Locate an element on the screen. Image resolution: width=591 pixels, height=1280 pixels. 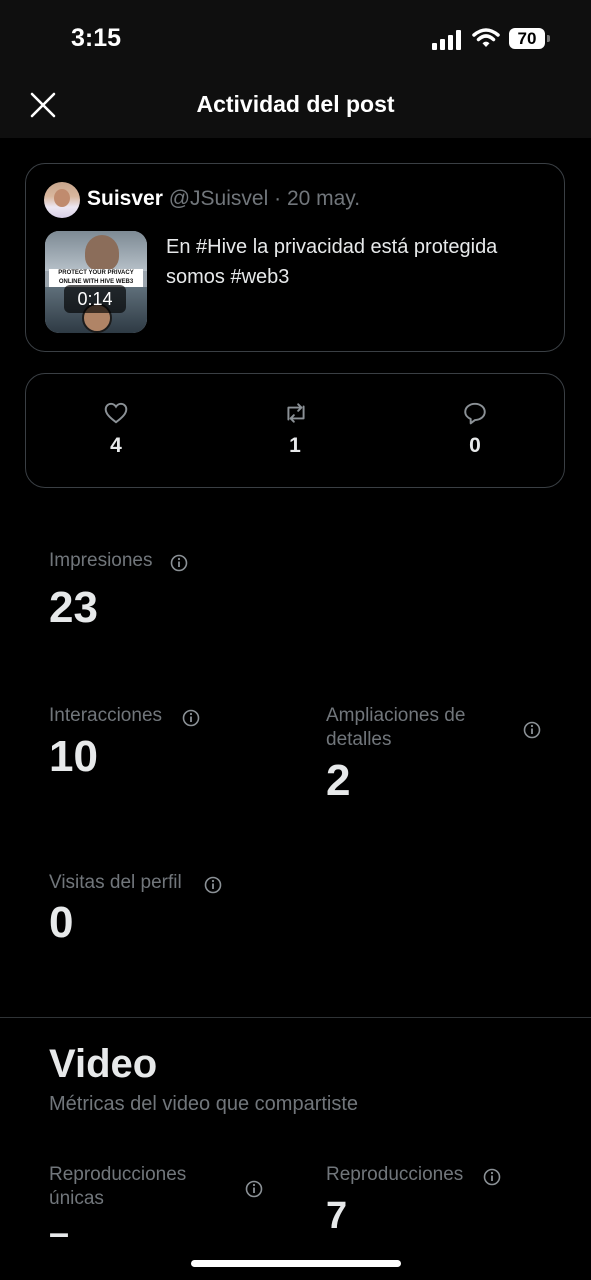
post-date: 20 may. is located at coordinates (323, 198).